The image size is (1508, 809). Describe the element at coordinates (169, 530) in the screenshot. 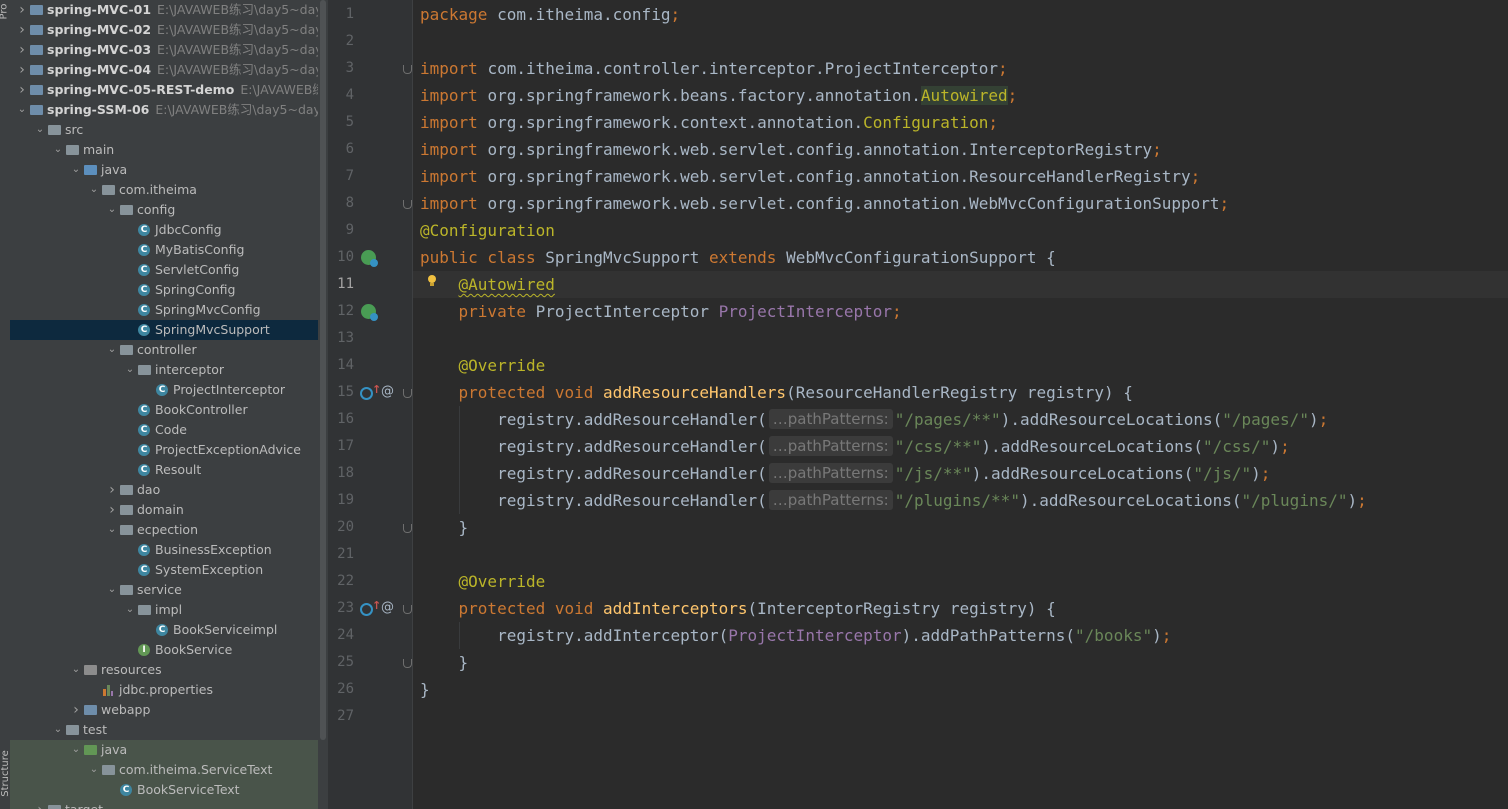

I see `tree-row-ecpection: ⌄ ecpection` at that location.